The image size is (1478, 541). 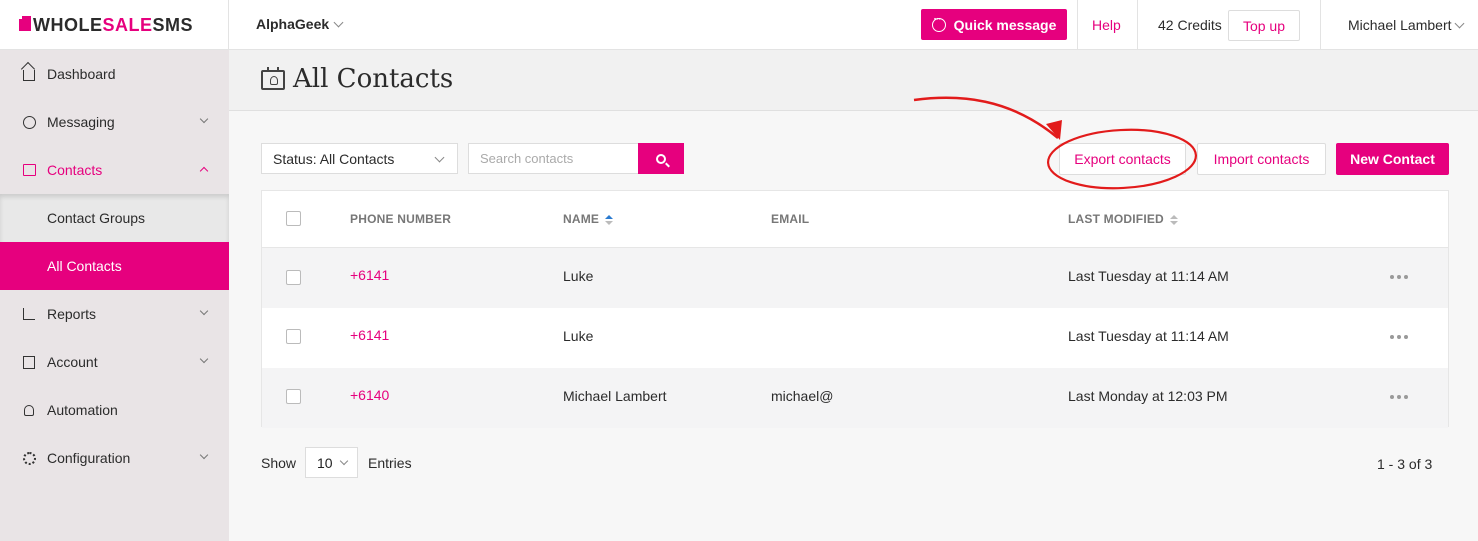 I want to click on page-title: All Contacts, so click(x=373, y=79).